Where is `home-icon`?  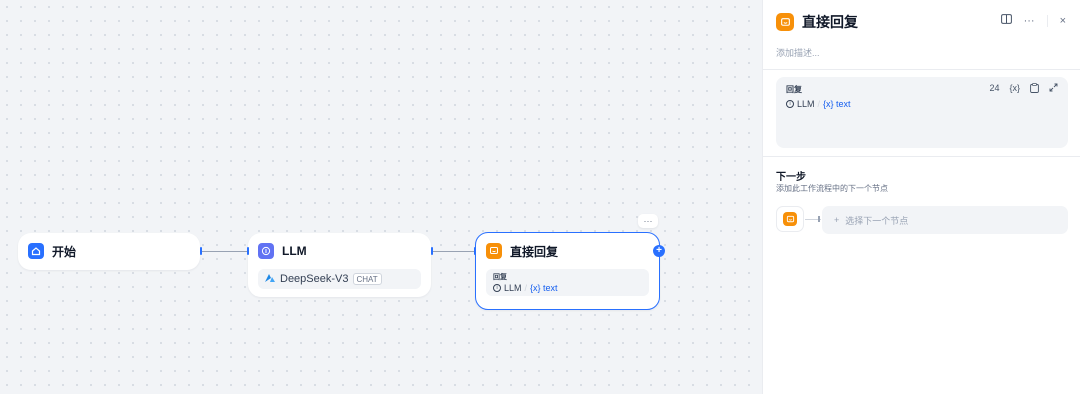 home-icon is located at coordinates (36, 251).